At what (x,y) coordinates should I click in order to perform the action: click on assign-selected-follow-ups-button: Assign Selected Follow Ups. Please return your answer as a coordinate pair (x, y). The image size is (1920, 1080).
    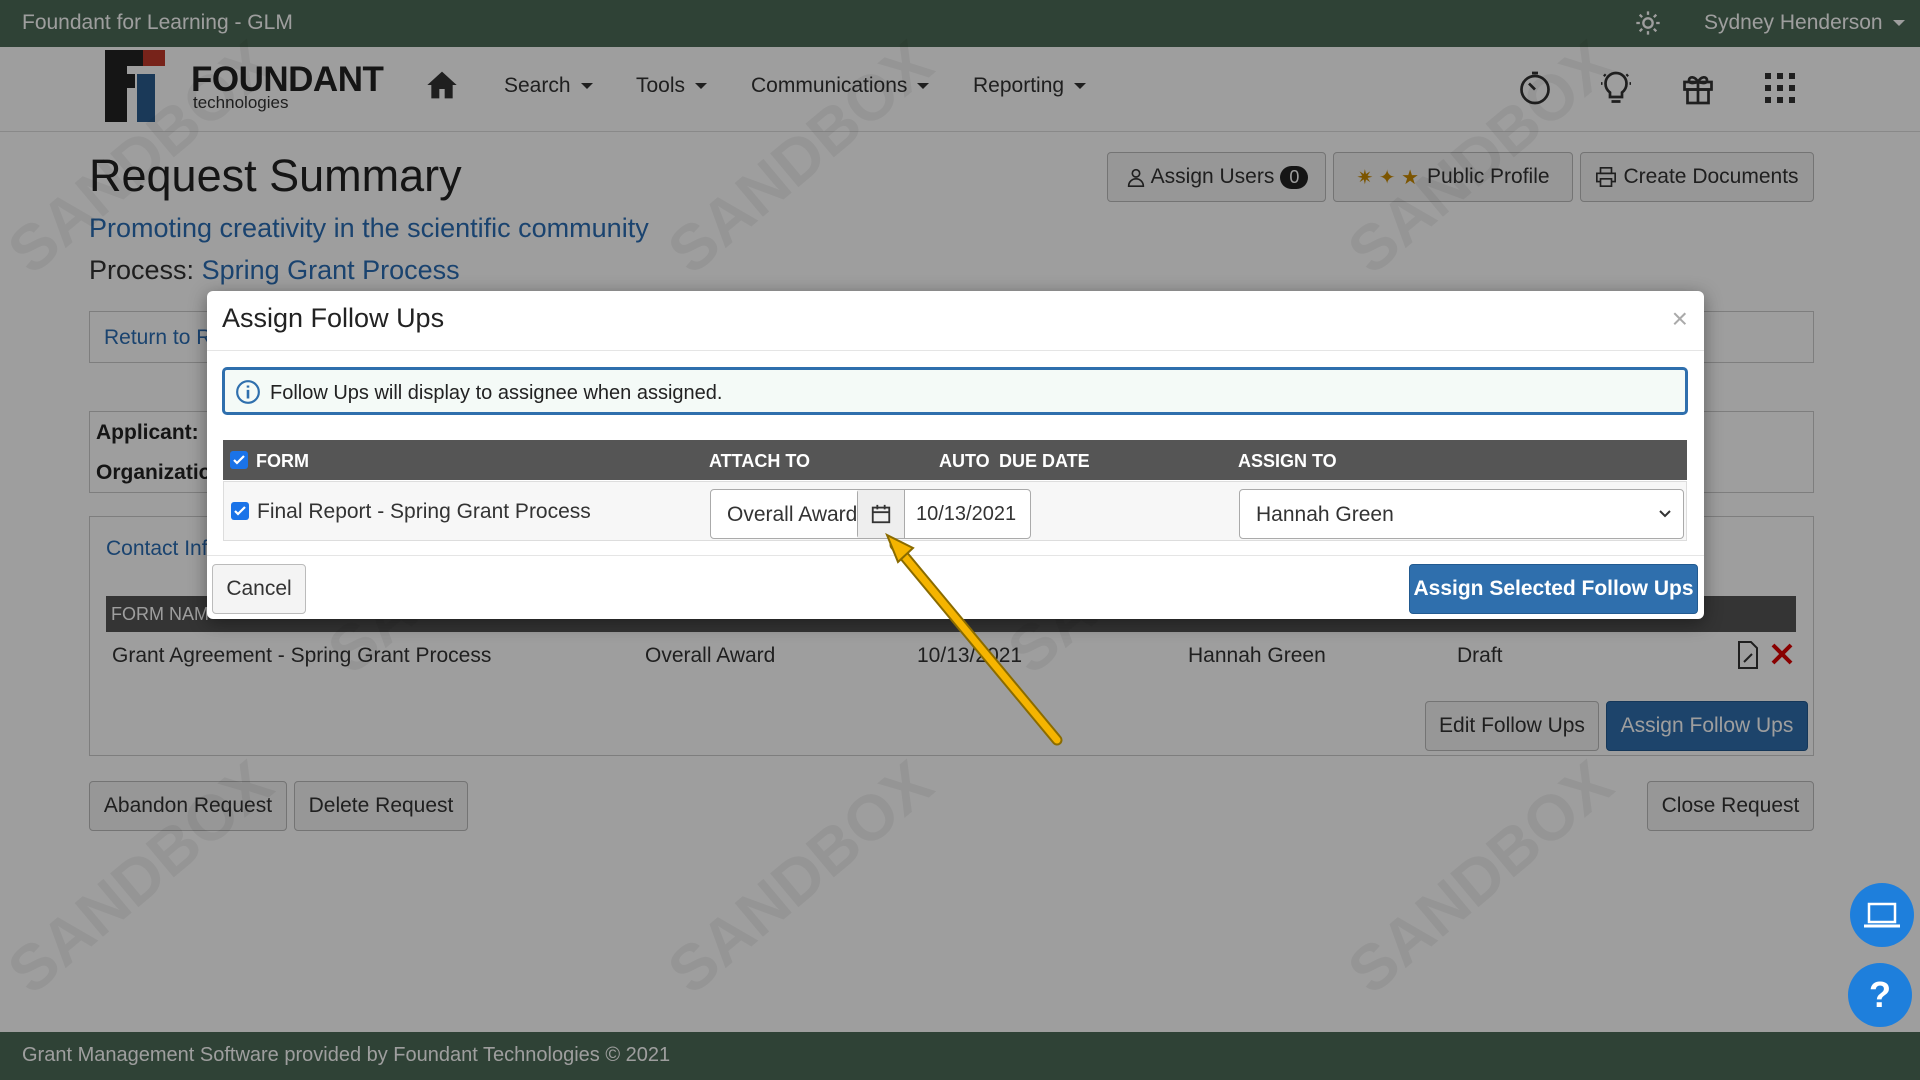
    Looking at the image, I should click on (1553, 589).